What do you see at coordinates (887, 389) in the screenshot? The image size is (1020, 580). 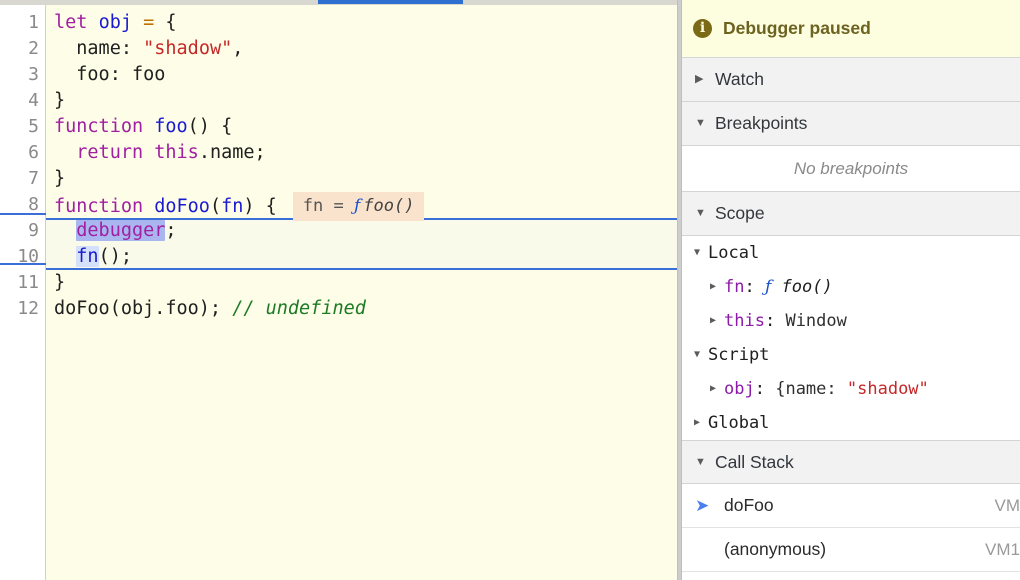 I see `scope-var-string-value: "shadow"` at bounding box center [887, 389].